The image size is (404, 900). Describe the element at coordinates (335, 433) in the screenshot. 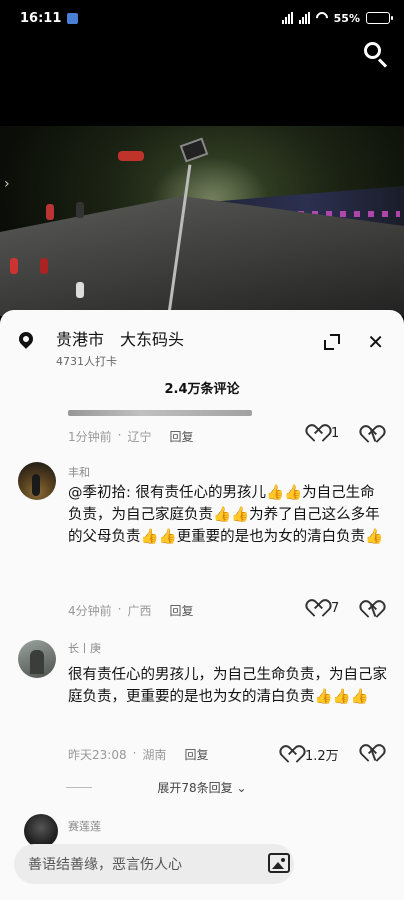

I see `like-count: 1` at that location.